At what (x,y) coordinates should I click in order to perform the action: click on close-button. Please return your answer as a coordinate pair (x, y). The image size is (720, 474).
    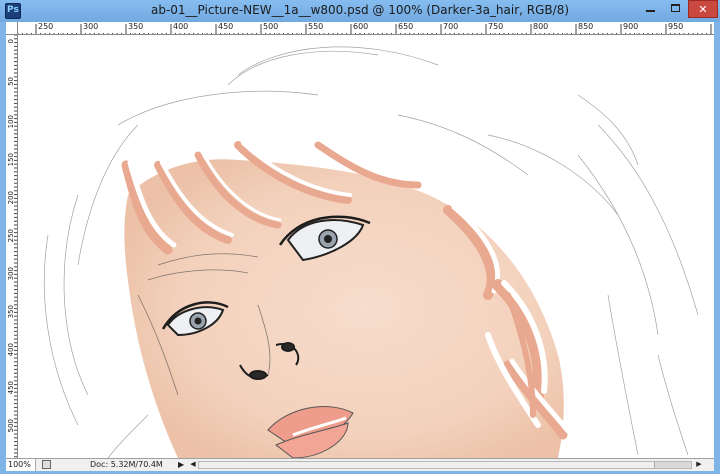
    Looking at the image, I should click on (703, 9).